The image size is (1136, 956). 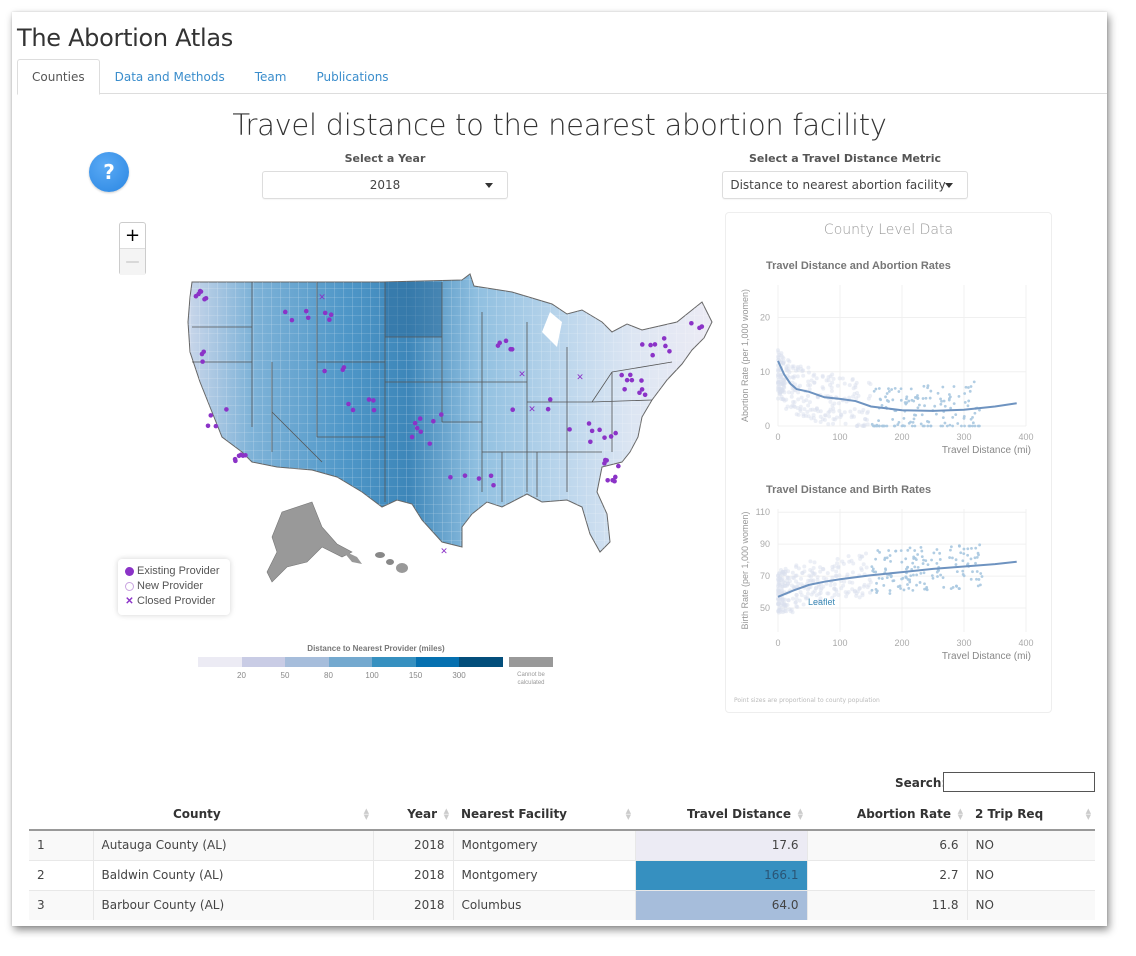 What do you see at coordinates (132, 262) in the screenshot?
I see `zoom-out-button: —` at bounding box center [132, 262].